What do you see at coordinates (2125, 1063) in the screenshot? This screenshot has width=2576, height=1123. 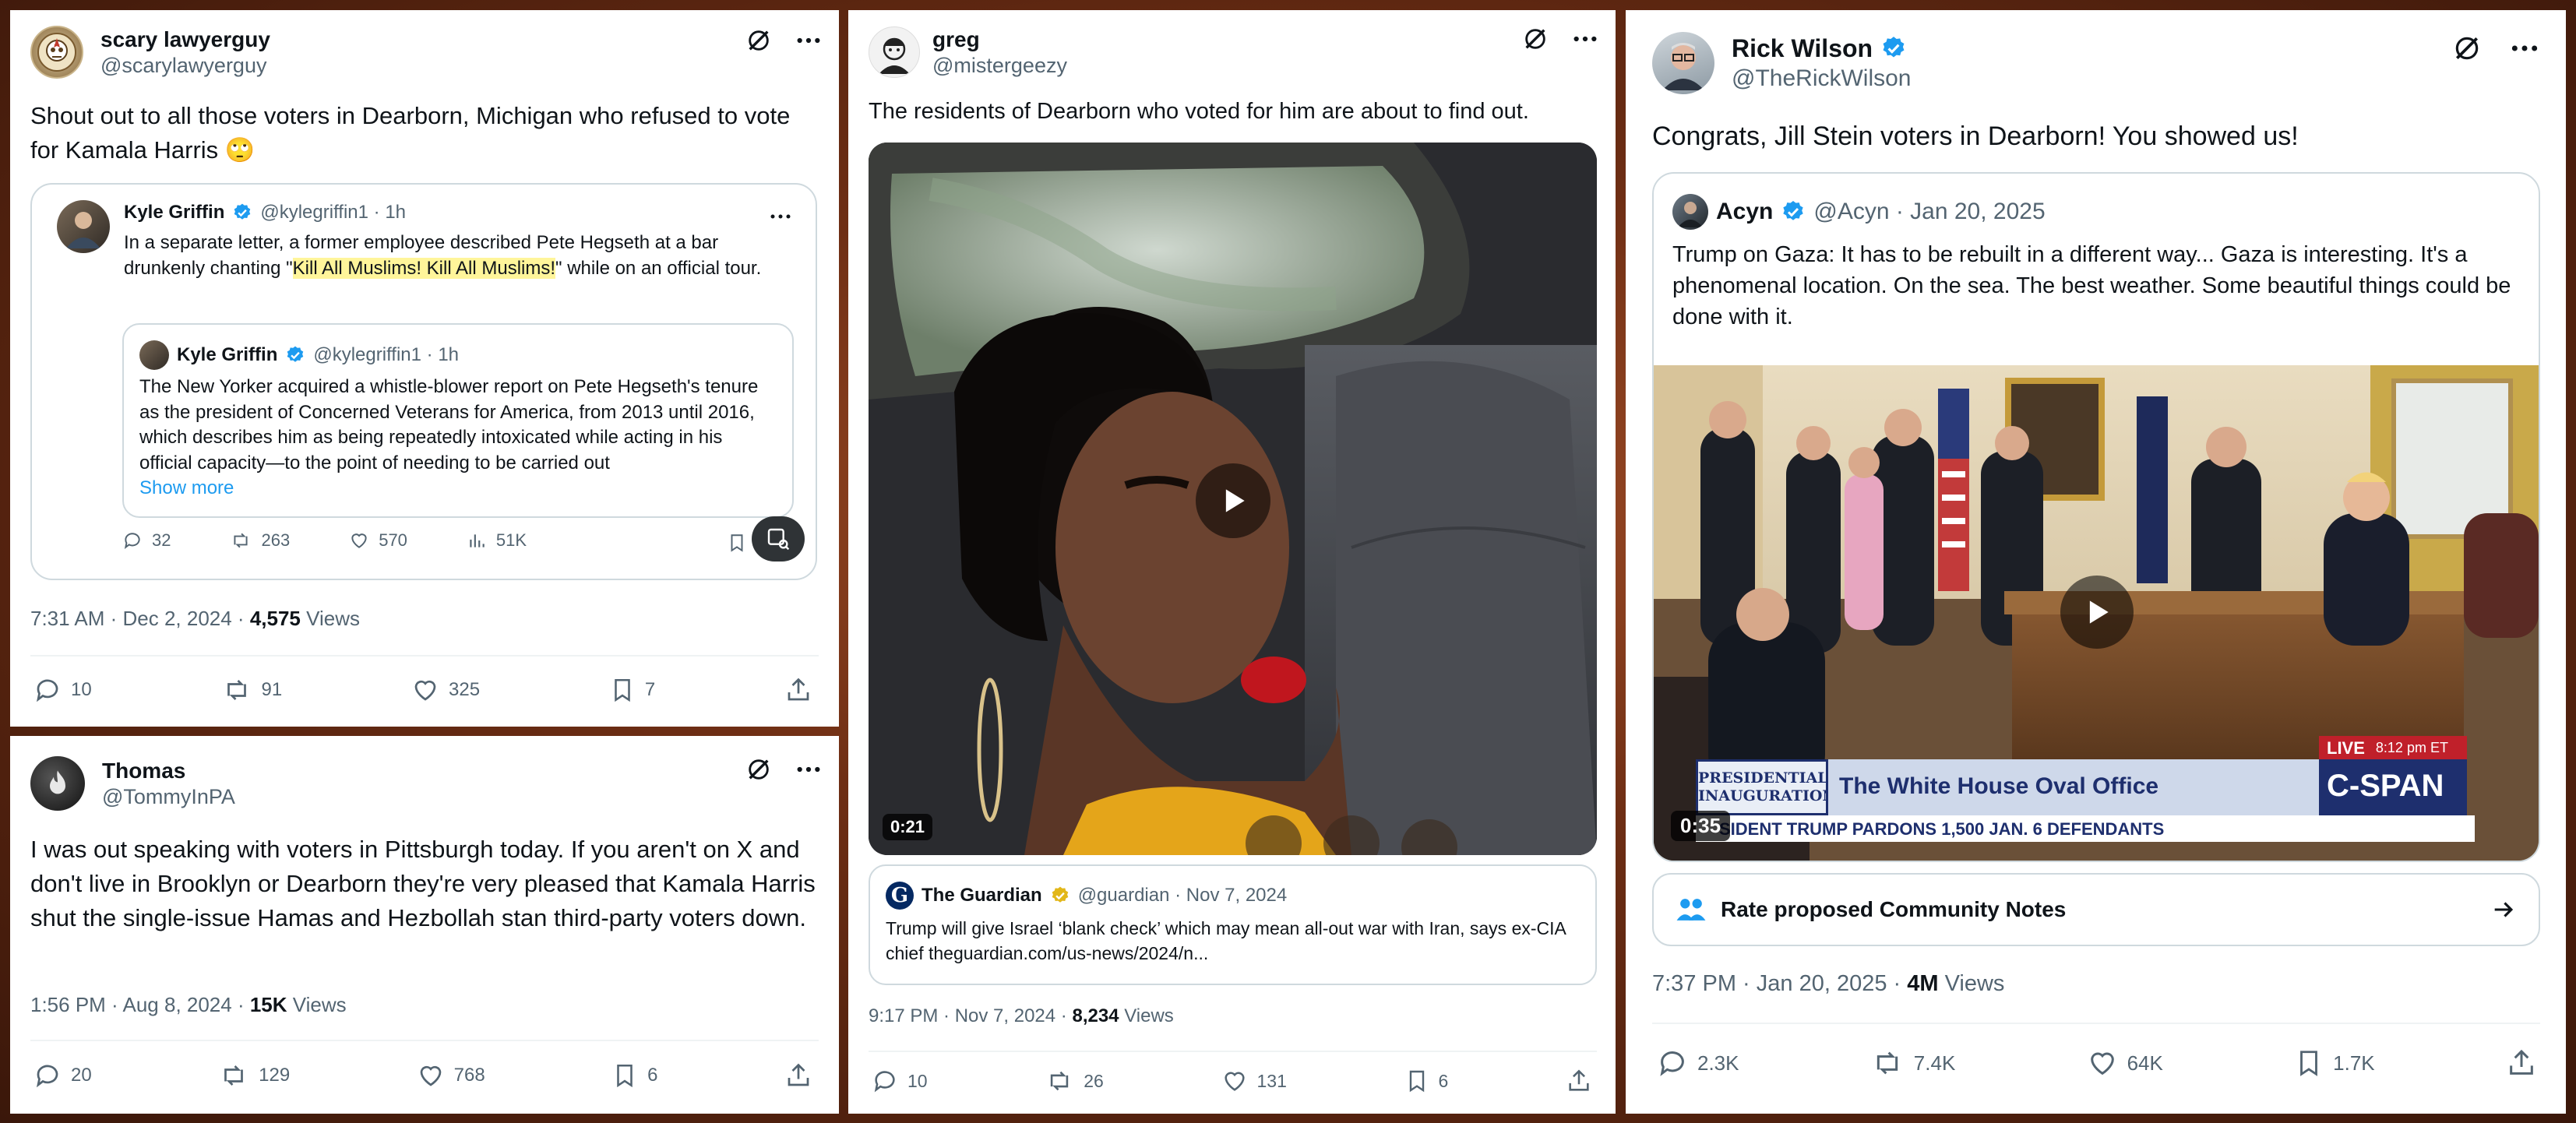 I see `like-button: 64K` at bounding box center [2125, 1063].